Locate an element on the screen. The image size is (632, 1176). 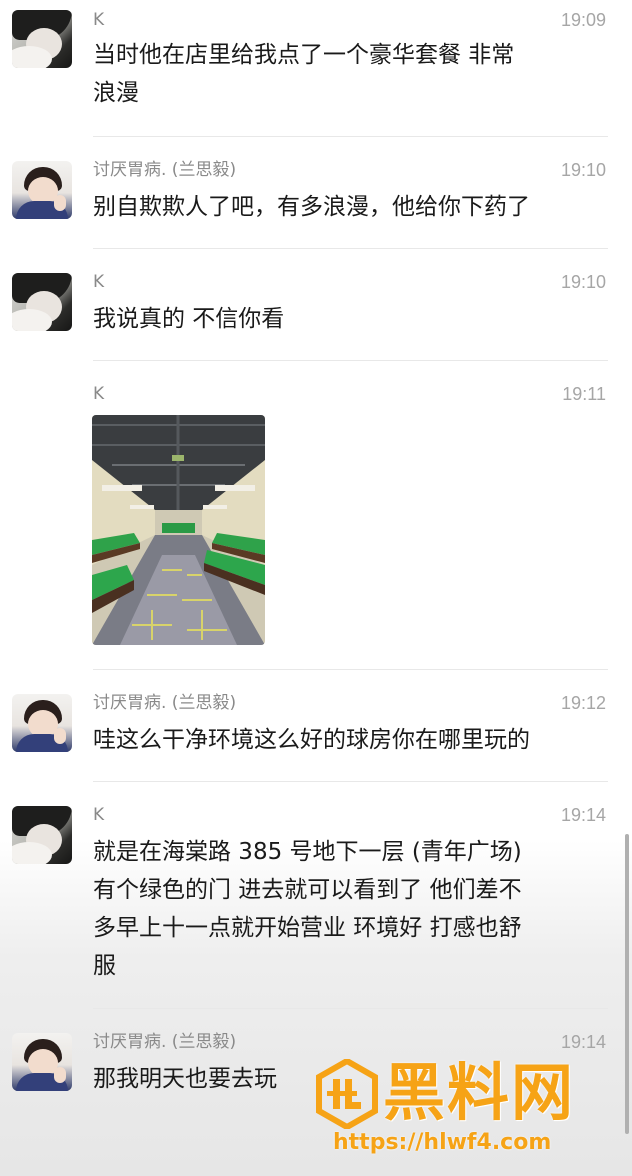
message-time: 19:12 is located at coordinates (583, 703).